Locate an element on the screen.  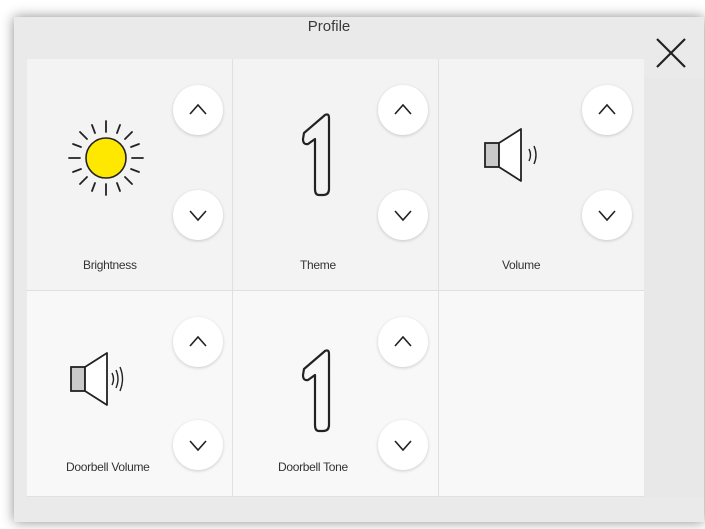
tile-volume: Volume is located at coordinates (541, 175).